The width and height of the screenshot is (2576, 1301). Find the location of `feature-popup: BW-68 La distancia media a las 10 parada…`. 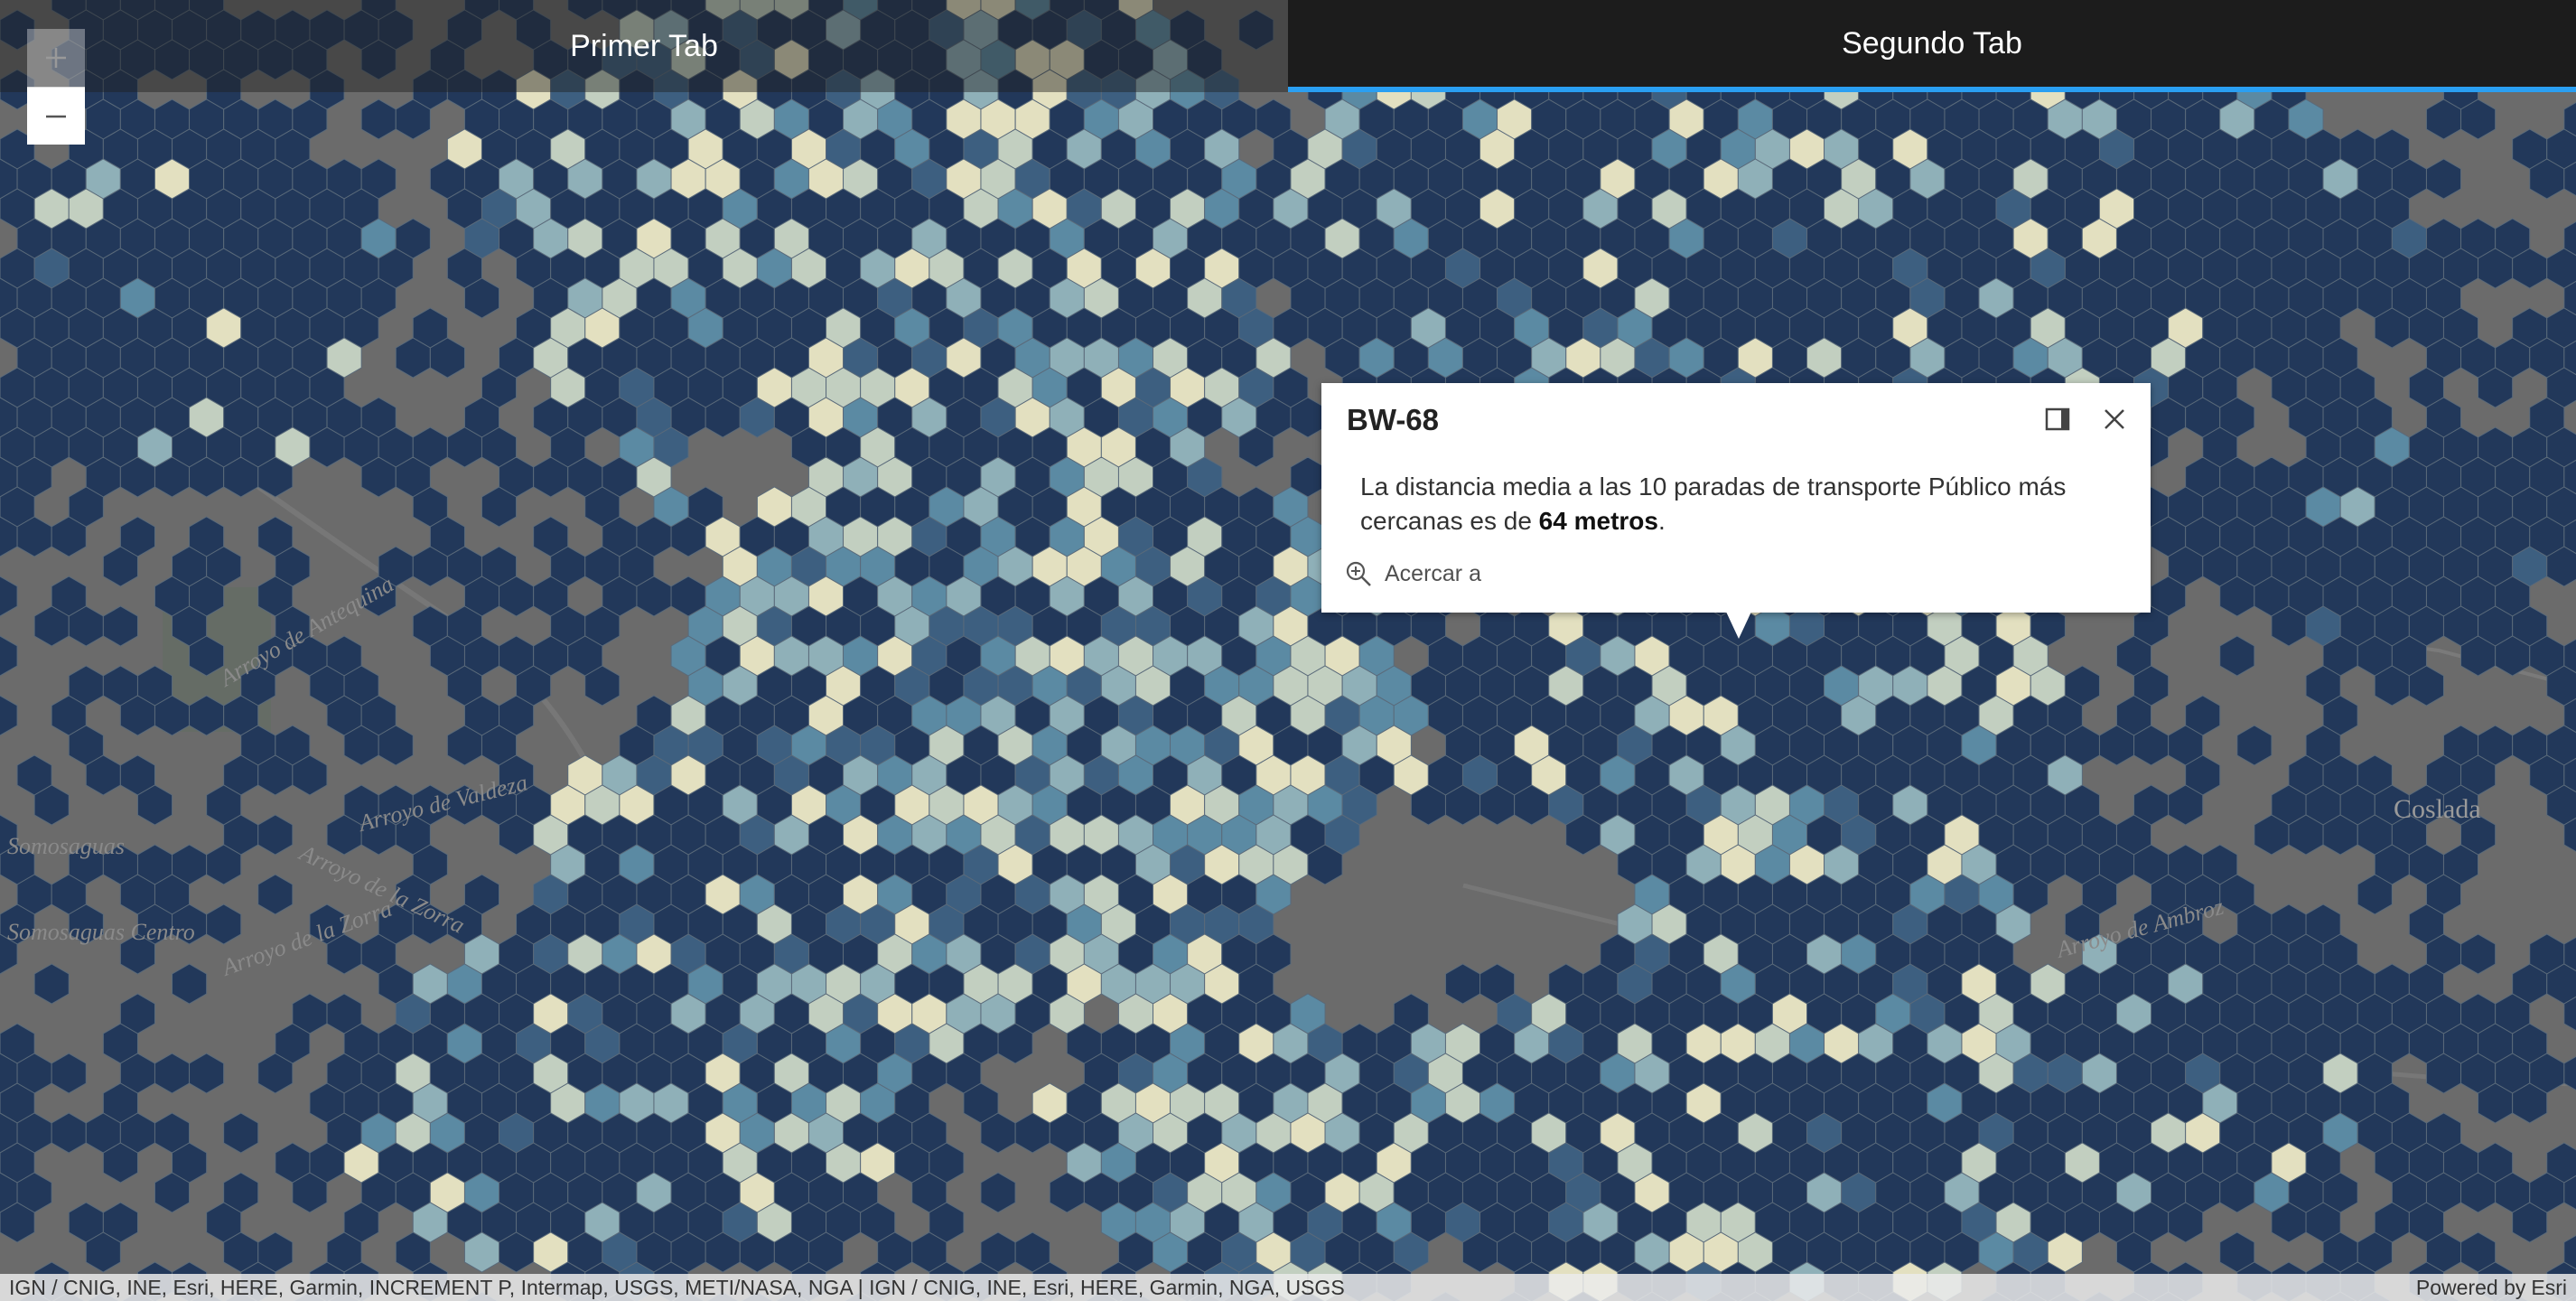

feature-popup: BW-68 La distancia media a las 10 parada… is located at coordinates (1736, 498).